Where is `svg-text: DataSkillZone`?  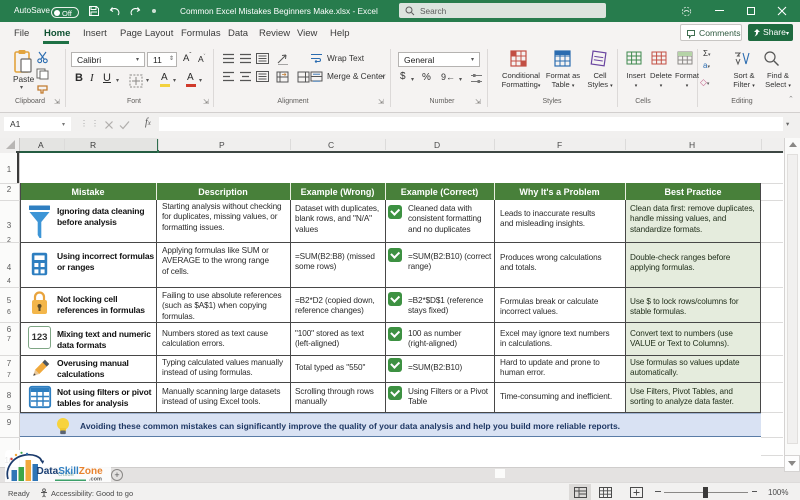
svg-text: DataSkillZone is located at coordinates (70, 471).